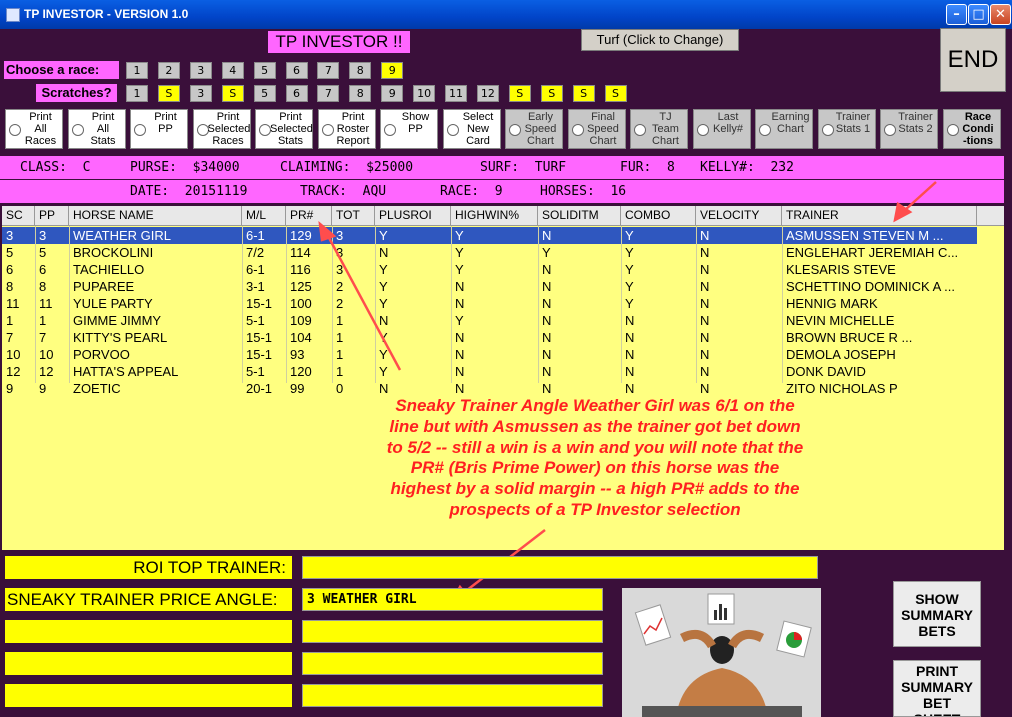 This screenshot has width=1012, height=717. I want to click on chart-paper-top-icon, so click(721, 609).